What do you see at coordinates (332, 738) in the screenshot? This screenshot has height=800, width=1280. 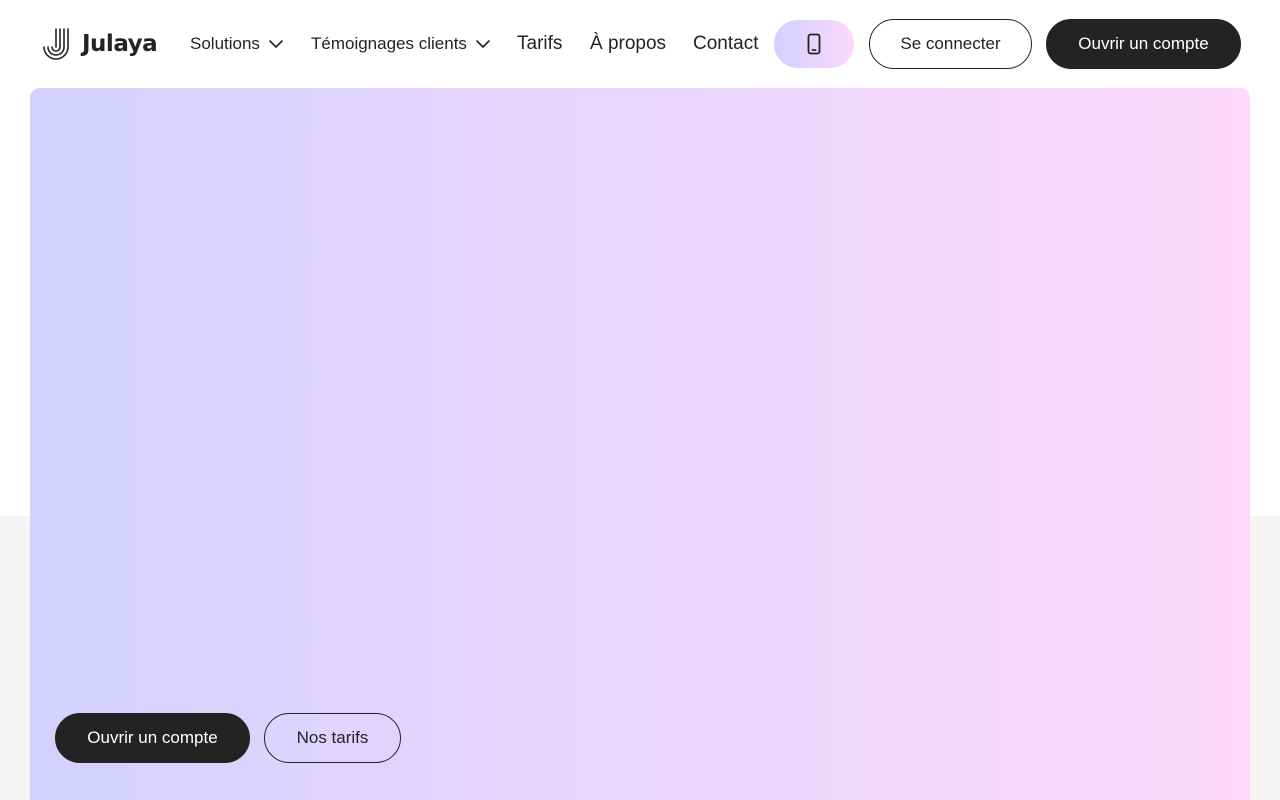 I see `pricing-button: Nos tarifs` at bounding box center [332, 738].